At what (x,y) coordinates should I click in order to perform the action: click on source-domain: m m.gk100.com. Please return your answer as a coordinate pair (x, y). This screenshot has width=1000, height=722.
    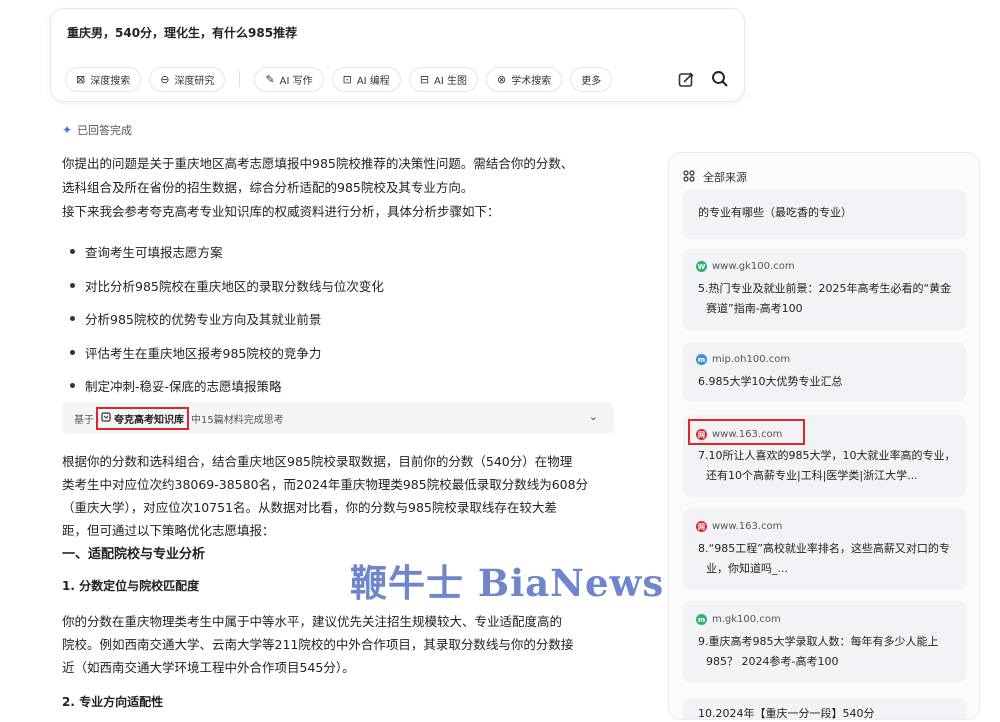
    Looking at the image, I should click on (738, 619).